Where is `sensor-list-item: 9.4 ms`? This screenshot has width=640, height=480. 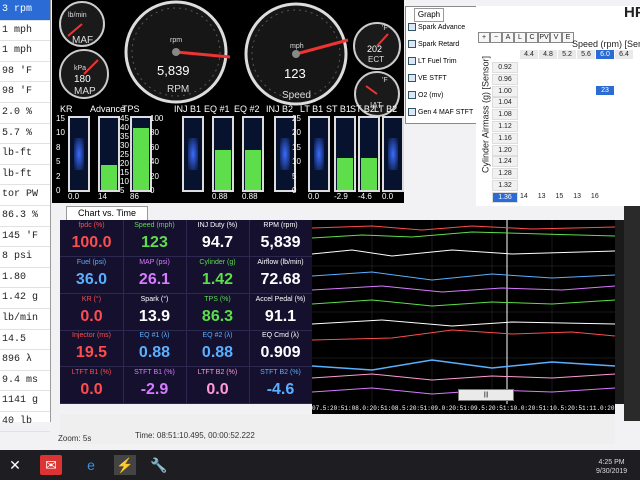
sensor-list-item: 9.4 ms is located at coordinates (25, 381).